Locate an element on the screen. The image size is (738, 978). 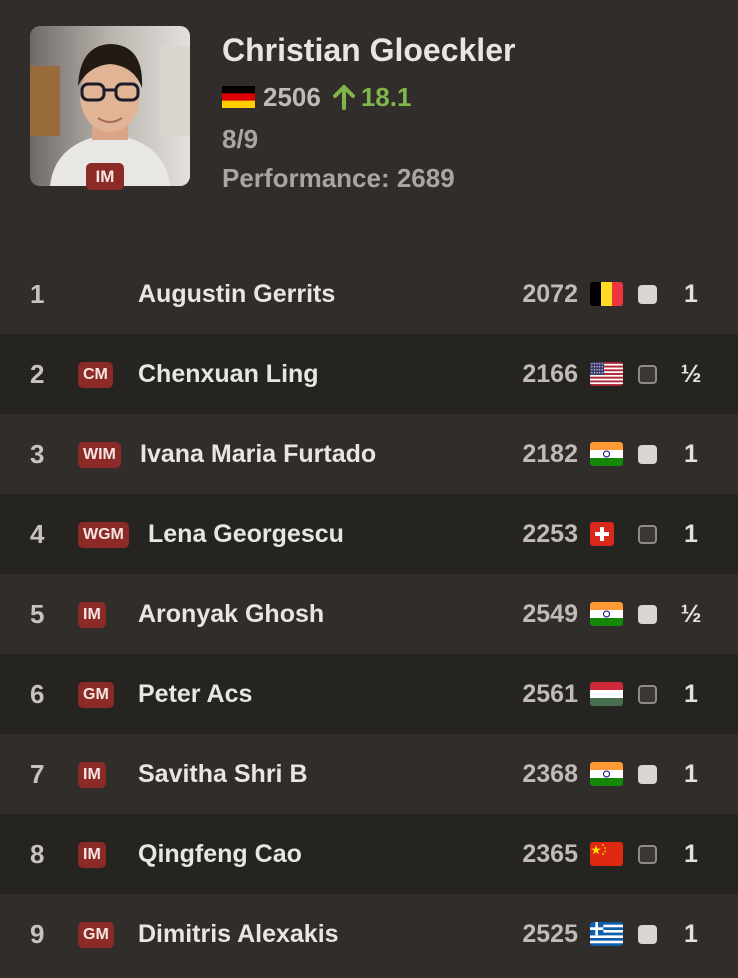
rating-change: 18.1 is located at coordinates (371, 97).